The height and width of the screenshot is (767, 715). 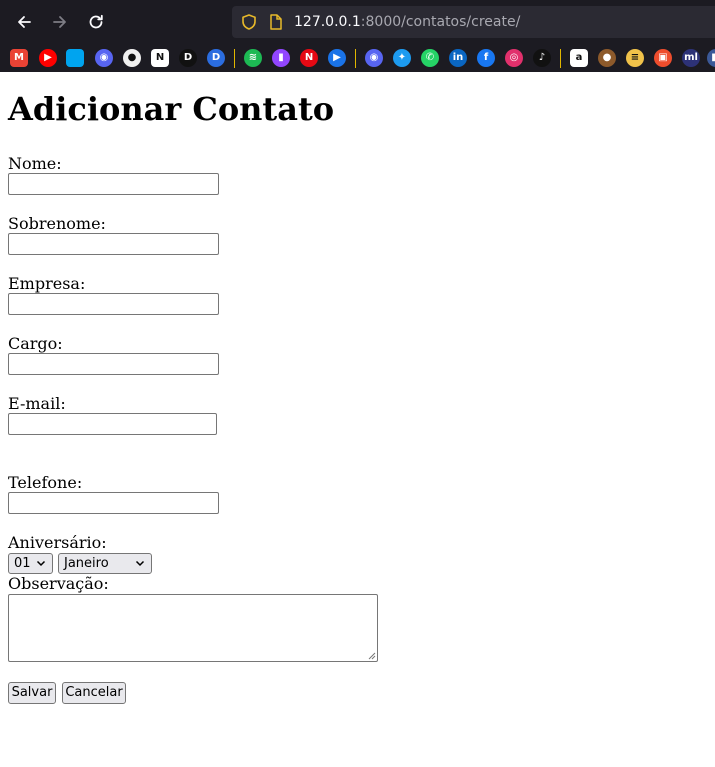 I want to click on netflix-icon: N, so click(x=309, y=58).